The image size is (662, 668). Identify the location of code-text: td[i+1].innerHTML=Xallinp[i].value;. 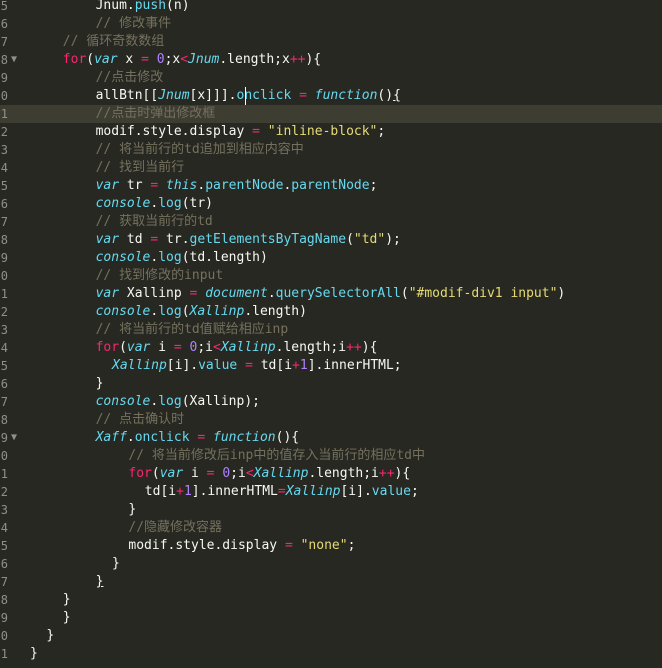
(282, 492).